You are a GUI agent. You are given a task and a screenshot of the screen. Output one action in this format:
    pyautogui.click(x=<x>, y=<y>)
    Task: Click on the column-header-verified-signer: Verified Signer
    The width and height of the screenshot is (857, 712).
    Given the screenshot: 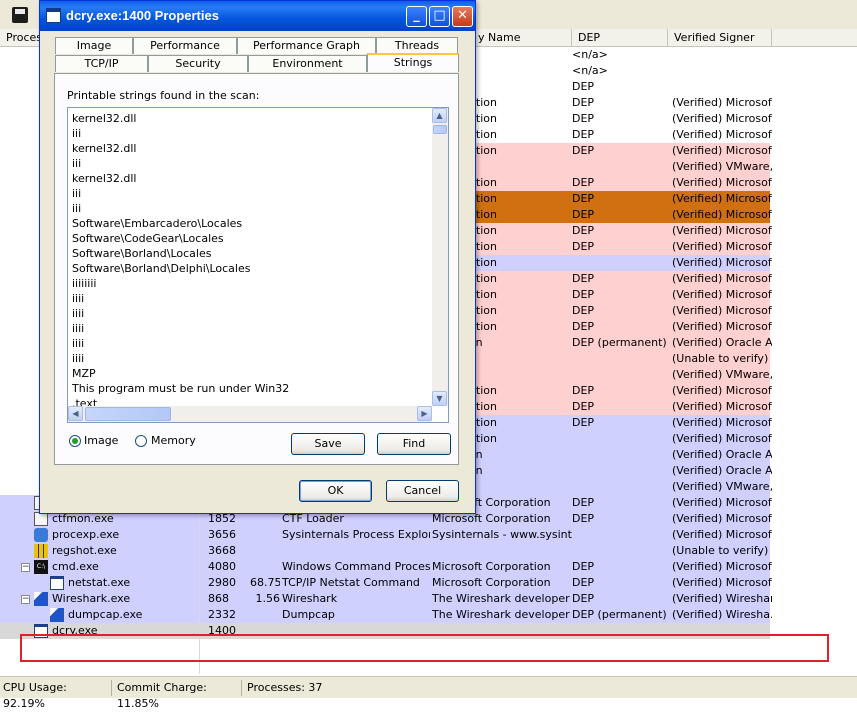 What is the action you would take?
    pyautogui.click(x=720, y=37)
    